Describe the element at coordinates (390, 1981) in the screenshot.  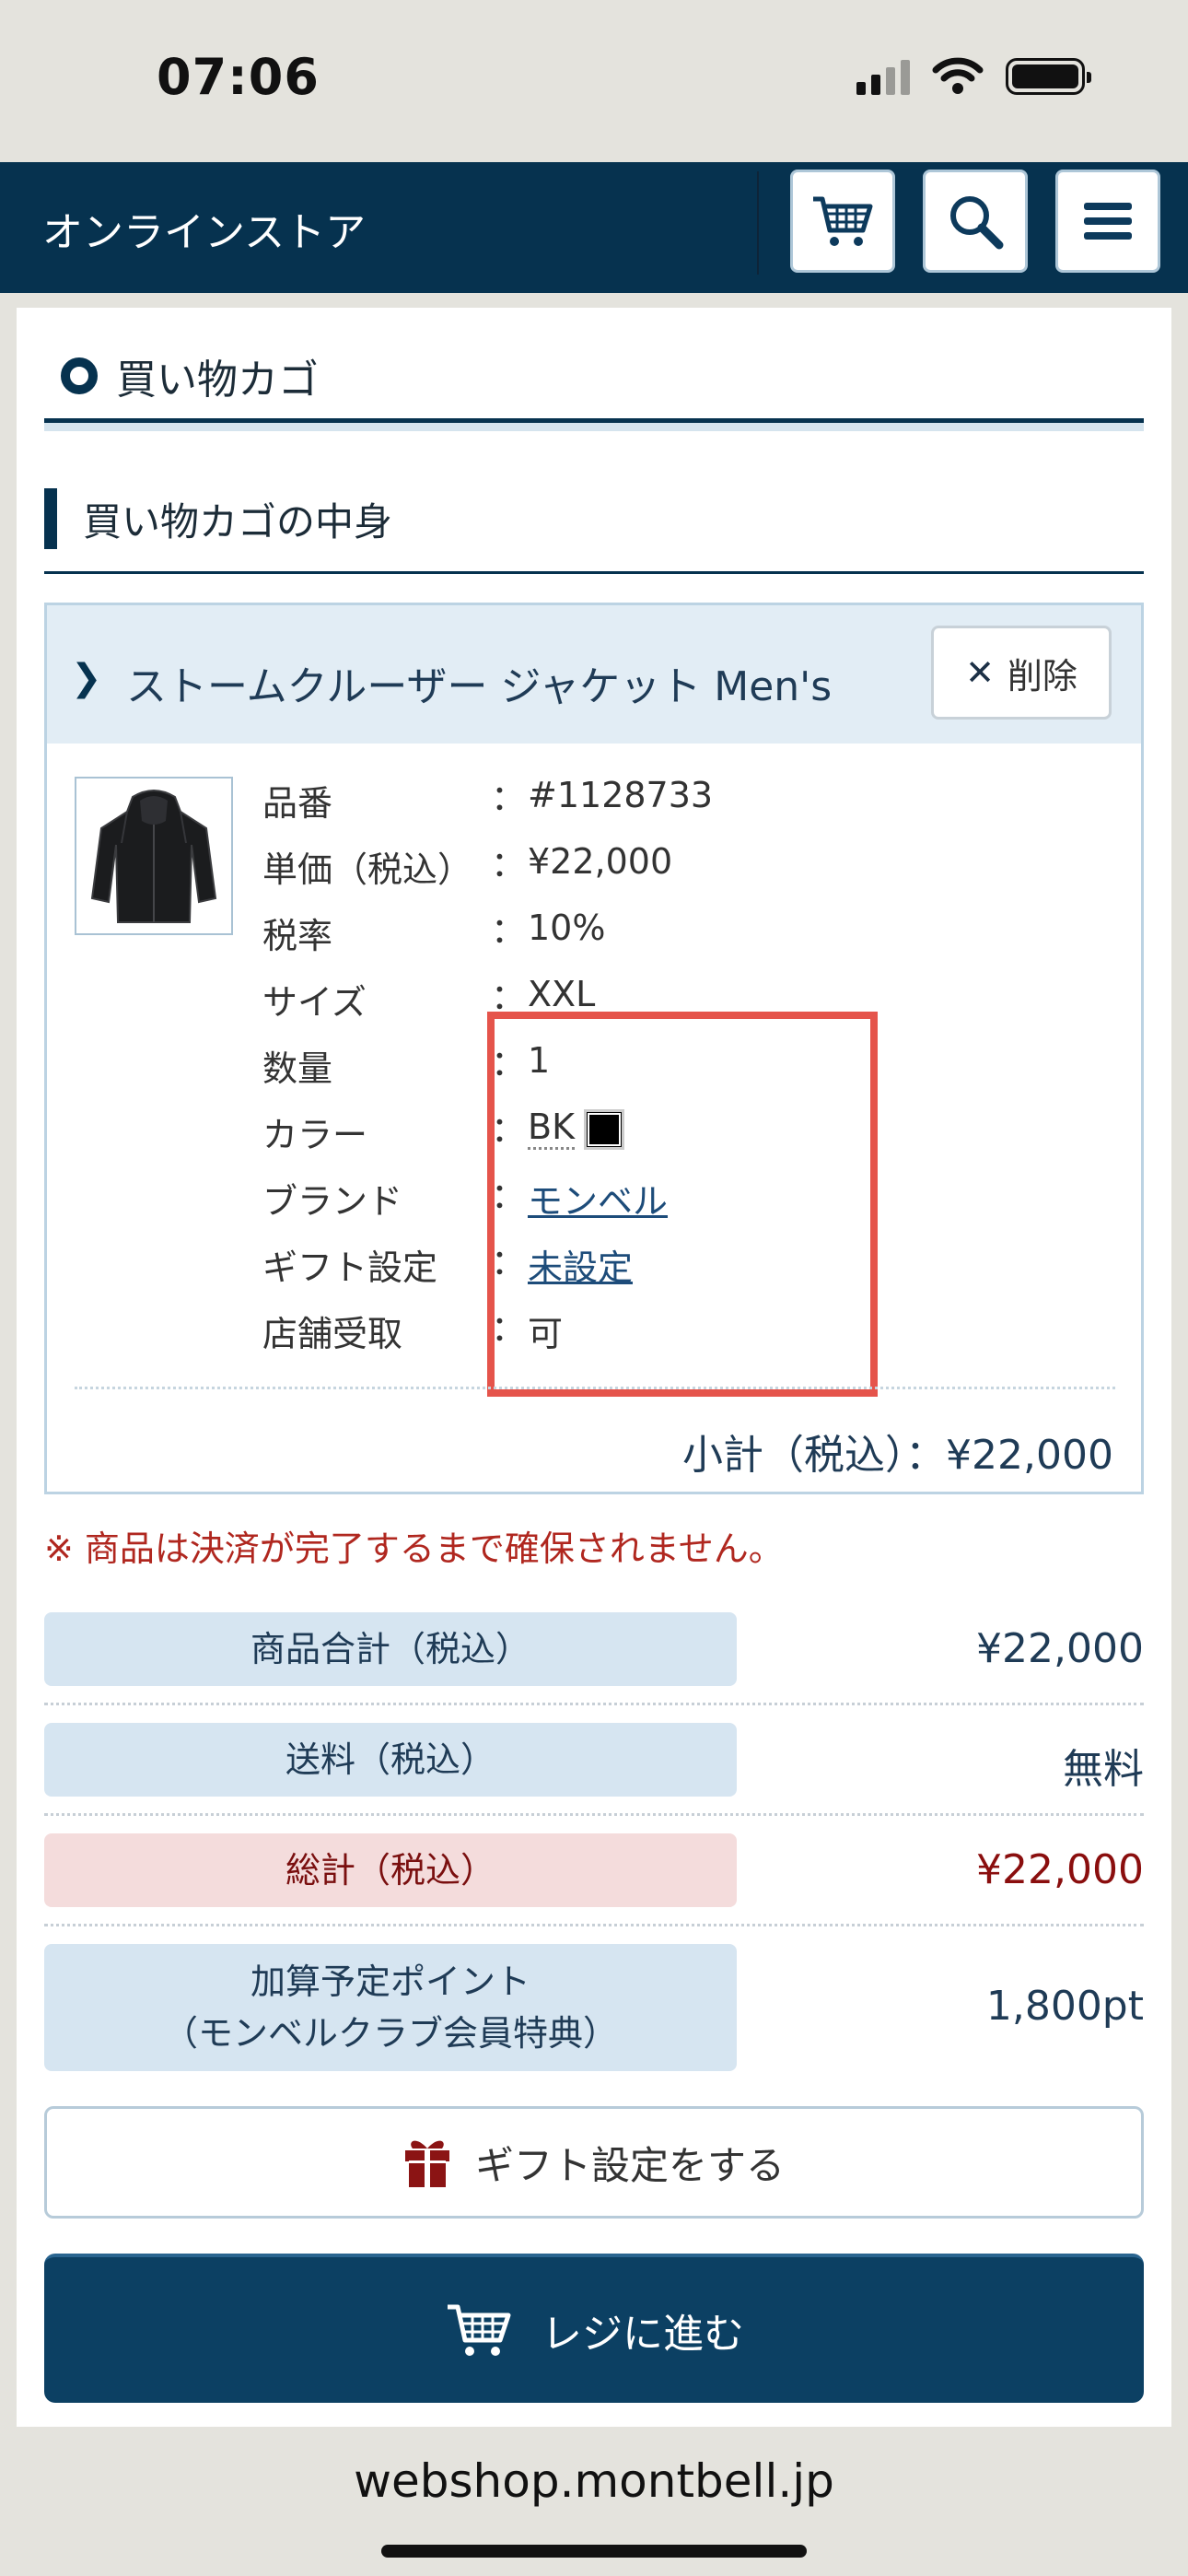
I see `points-label-line1: 加算予定ポイント` at that location.